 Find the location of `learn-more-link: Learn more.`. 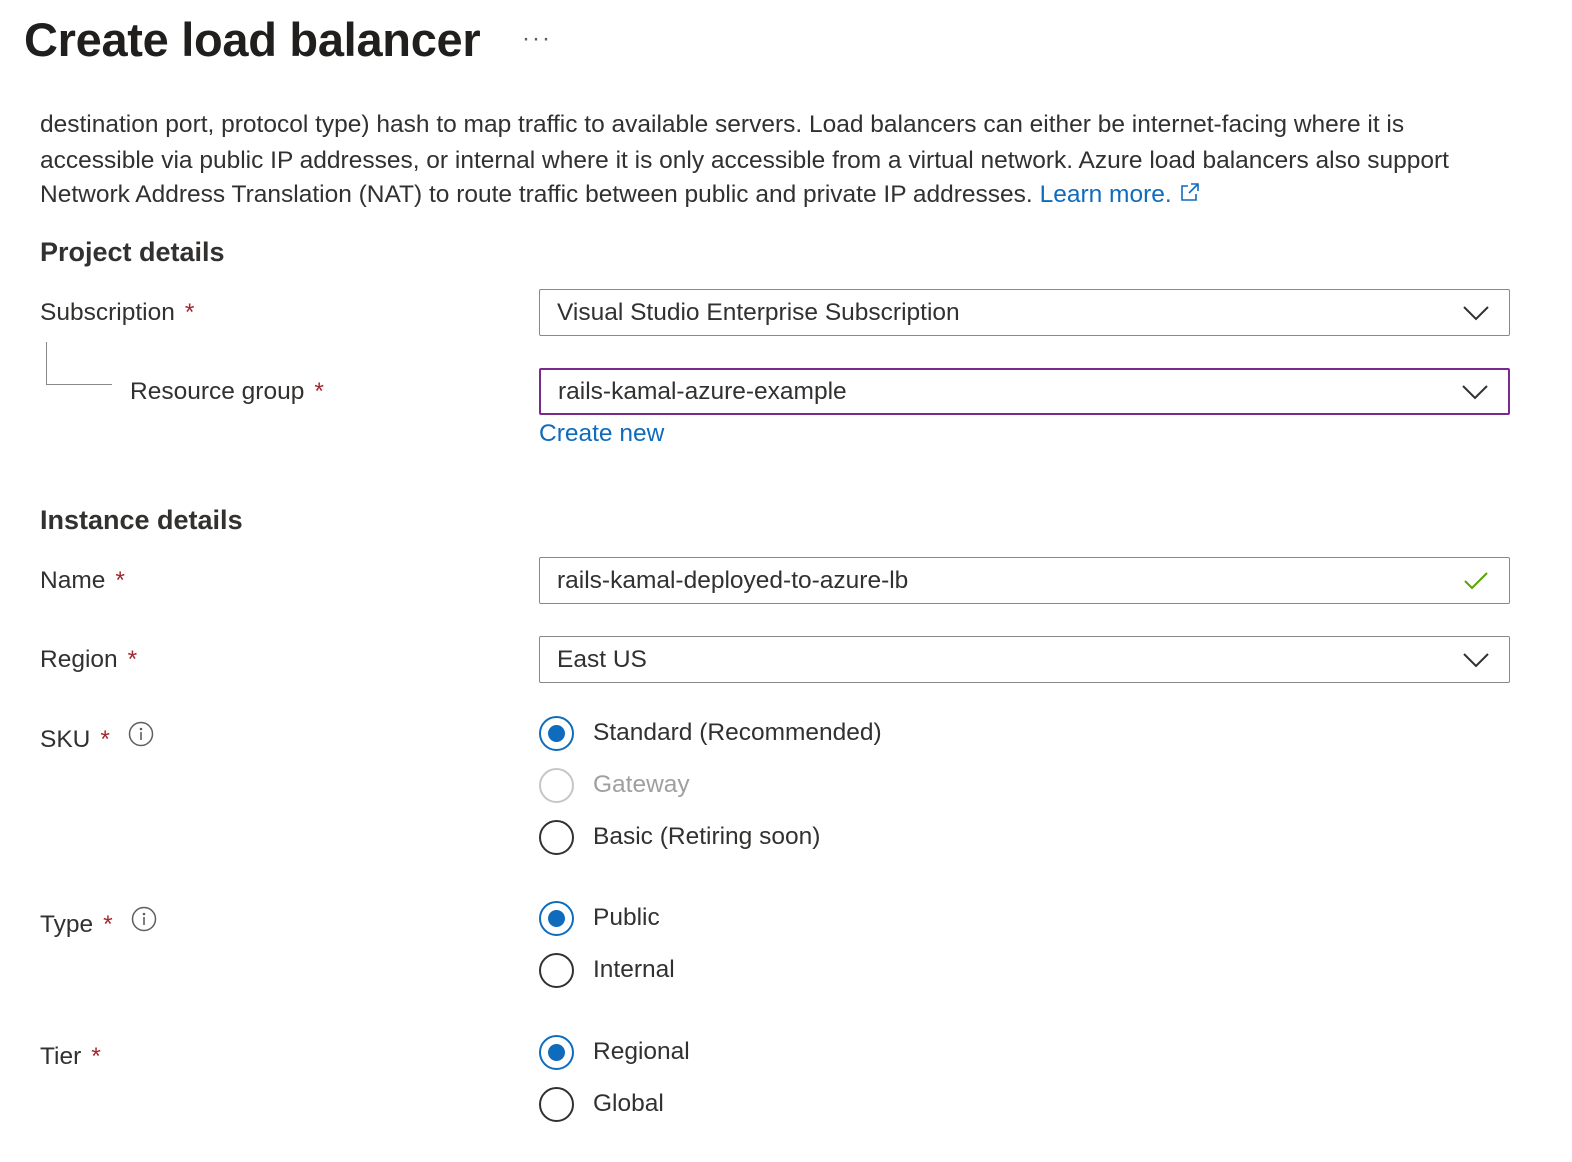

learn-more-link: Learn more. is located at coordinates (1120, 194).